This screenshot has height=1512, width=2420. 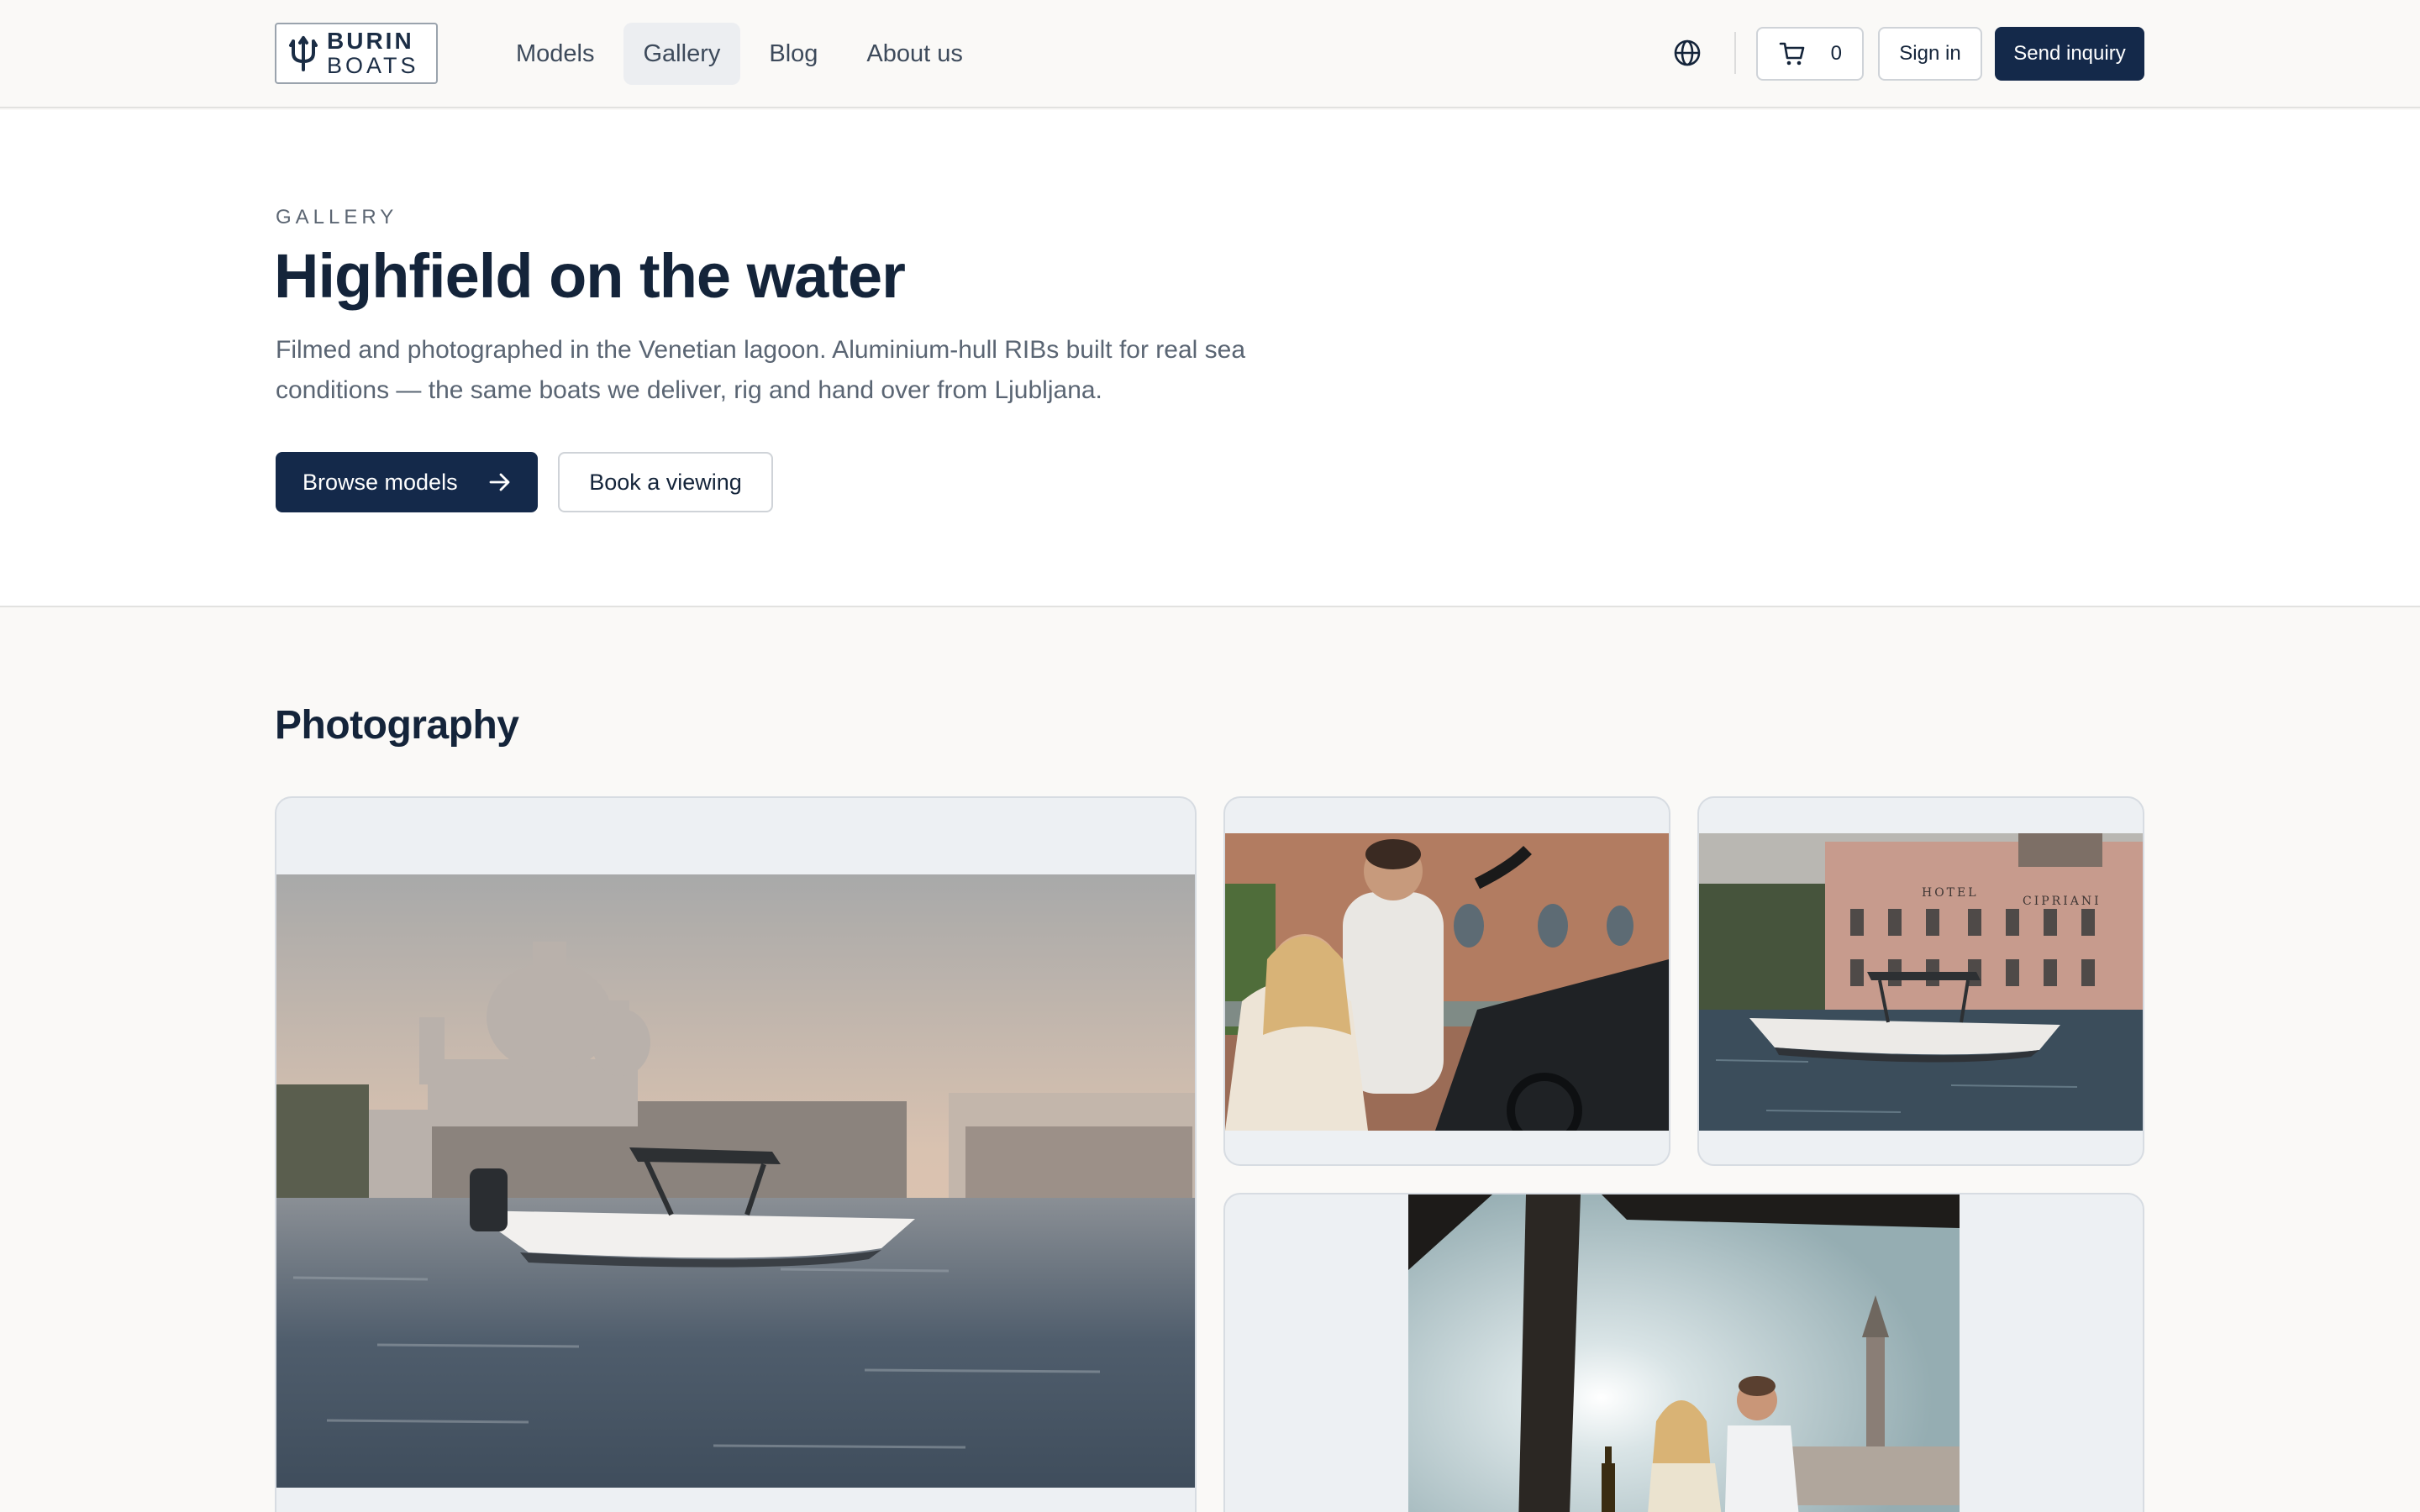 I want to click on cart-button: 0, so click(x=1810, y=54).